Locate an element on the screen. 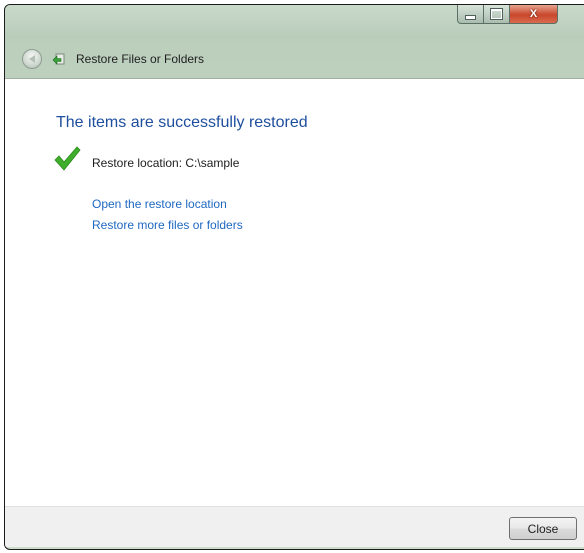  open-restore-location-link: Open the restore location is located at coordinates (159, 204).